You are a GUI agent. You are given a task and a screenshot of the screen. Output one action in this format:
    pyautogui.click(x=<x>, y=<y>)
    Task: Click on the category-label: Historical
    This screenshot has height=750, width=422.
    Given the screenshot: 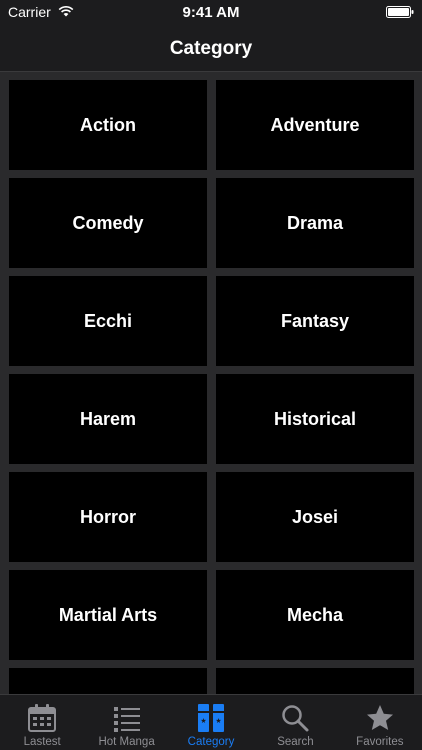 What is the action you would take?
    pyautogui.click(x=315, y=418)
    